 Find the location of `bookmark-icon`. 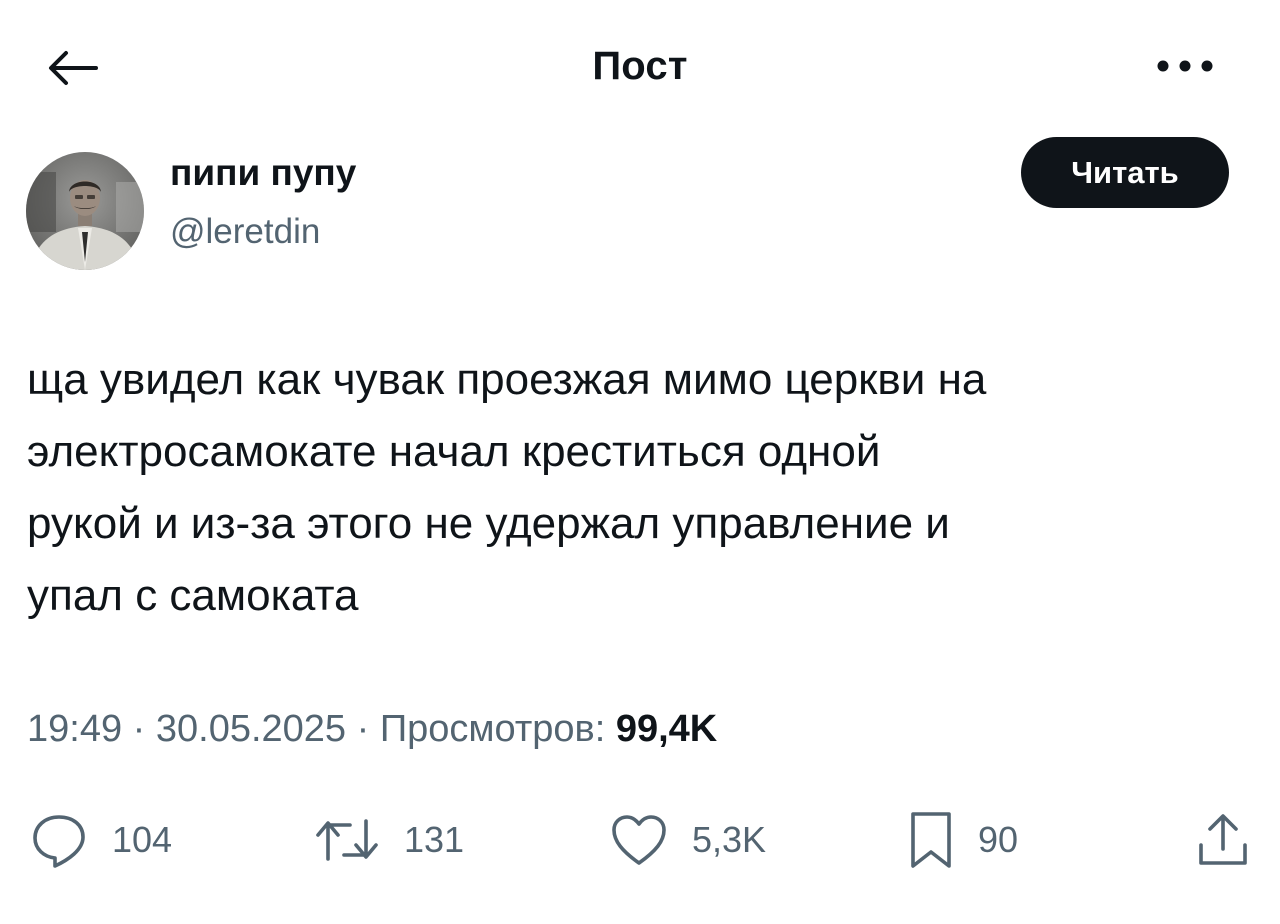

bookmark-icon is located at coordinates (931, 840).